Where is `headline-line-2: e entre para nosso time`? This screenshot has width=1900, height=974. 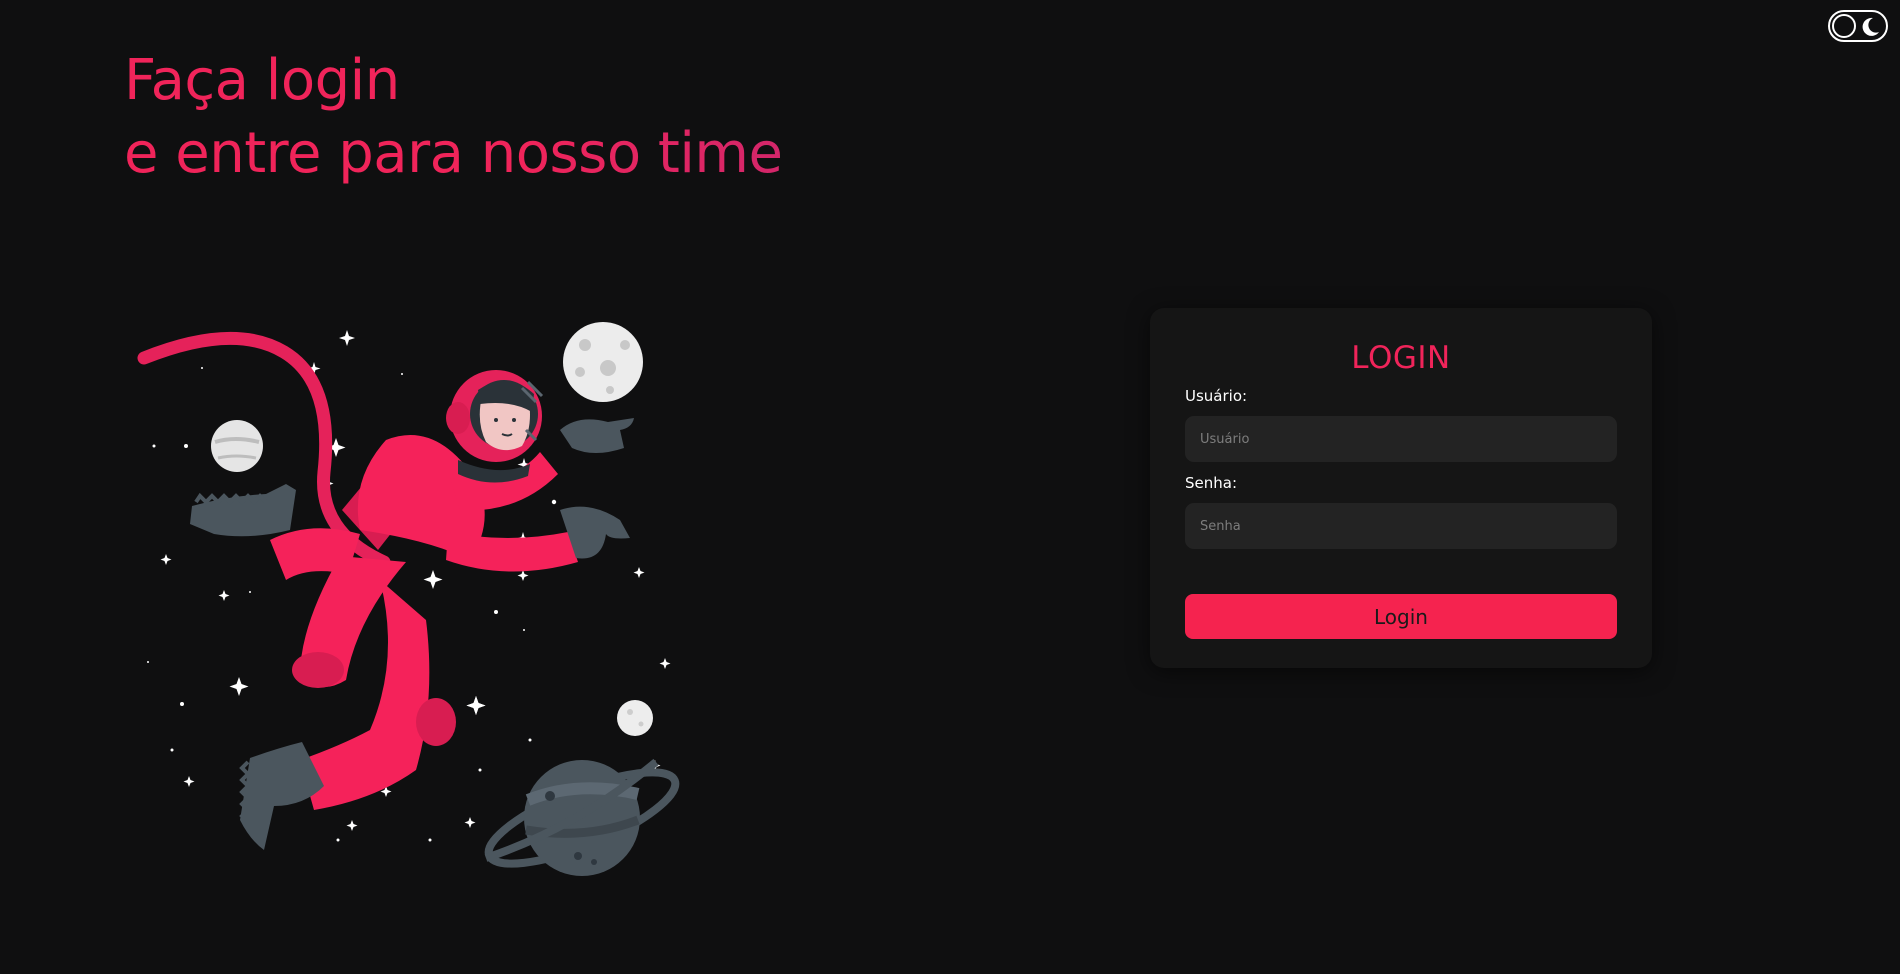
headline-line-2: e entre para nosso time is located at coordinates (453, 153).